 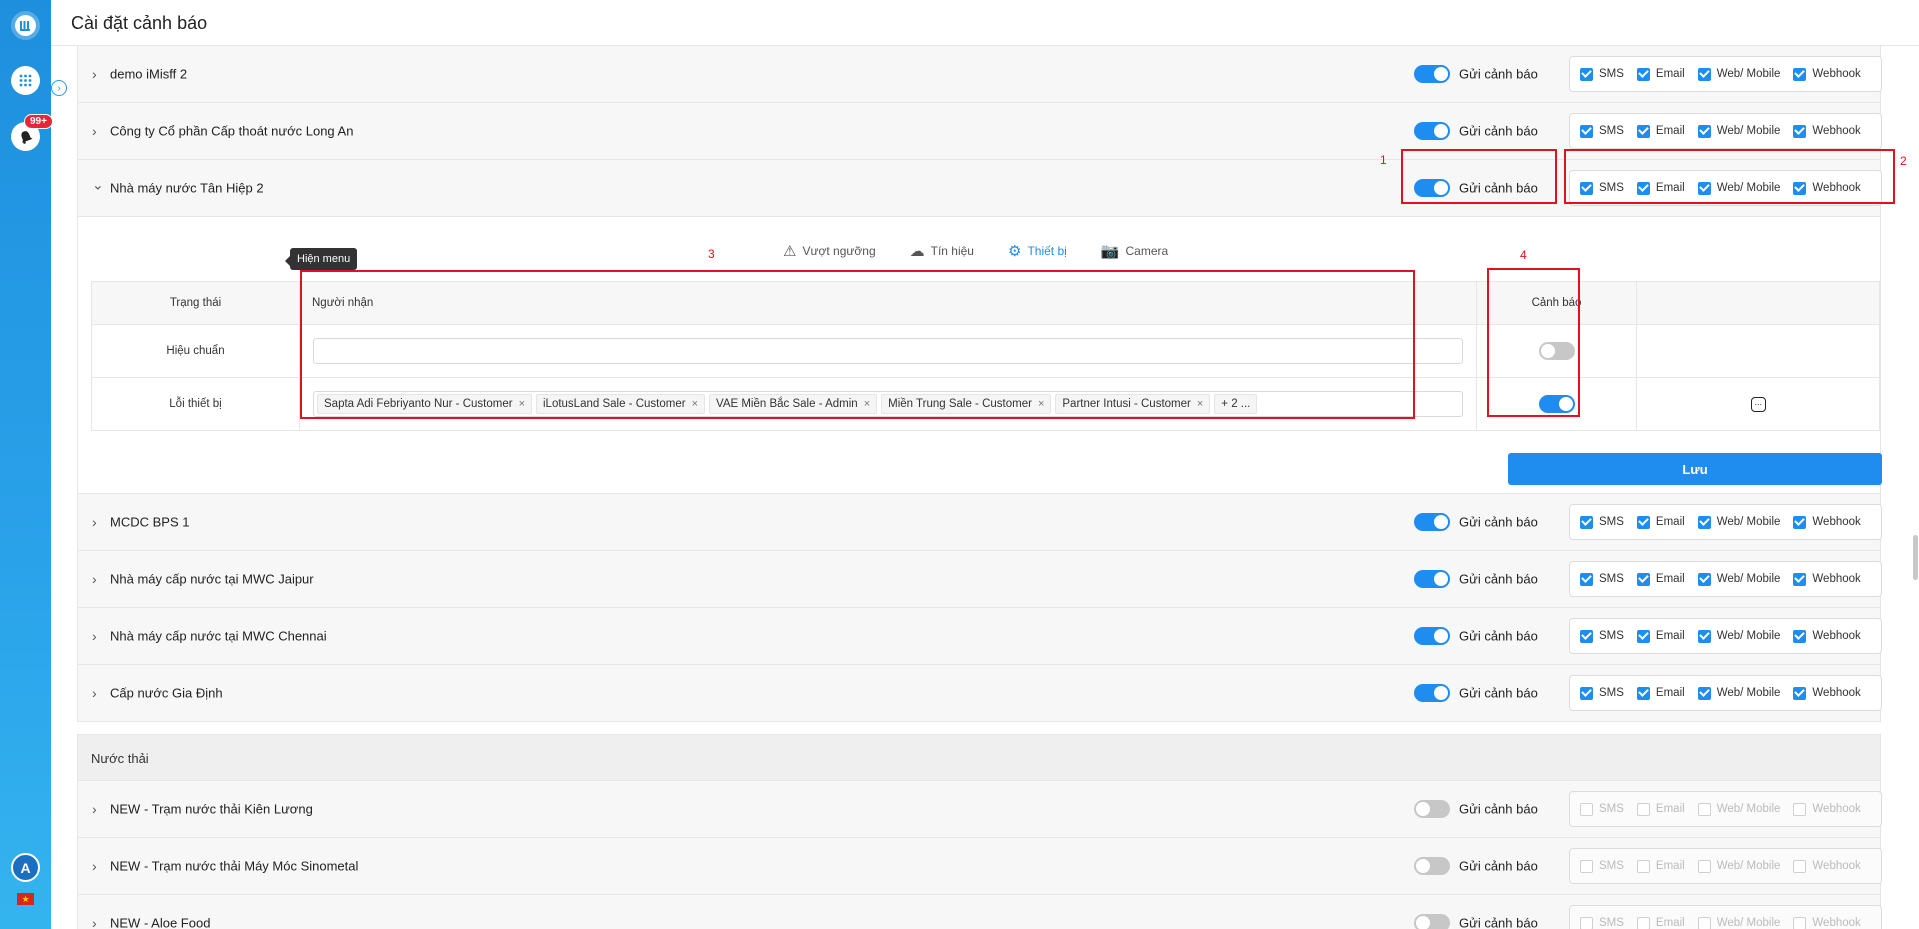 I want to click on apps-grid-icon, so click(x=25, y=80).